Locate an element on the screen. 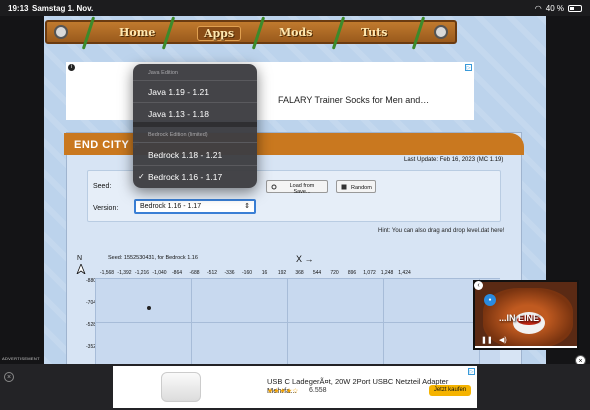 The height and width of the screenshot is (410, 590). video-caption: ...IN EINE is located at coordinates (519, 318).